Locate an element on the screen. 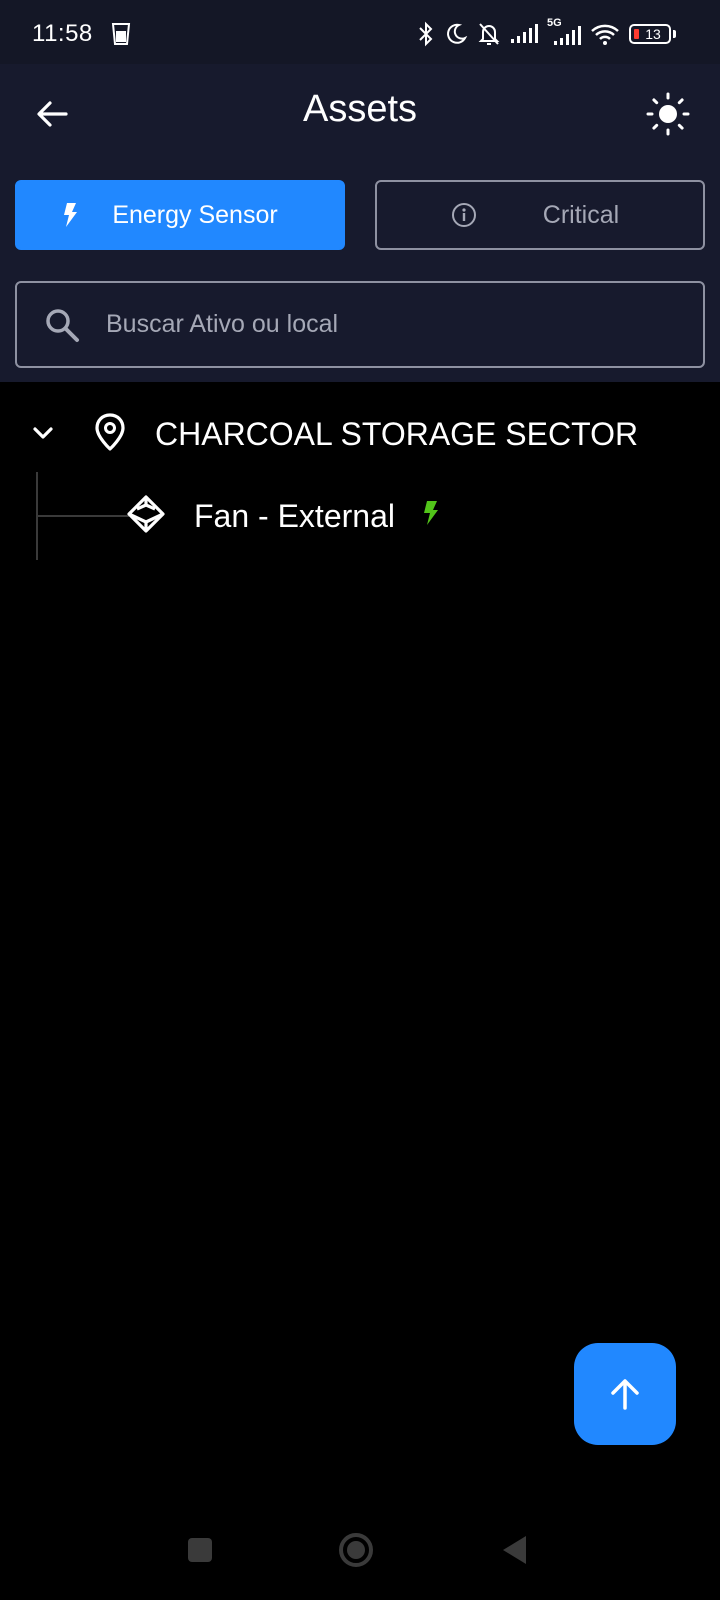 The height and width of the screenshot is (1600, 720). signal-5g-icon: 5G is located at coordinates (564, 32).